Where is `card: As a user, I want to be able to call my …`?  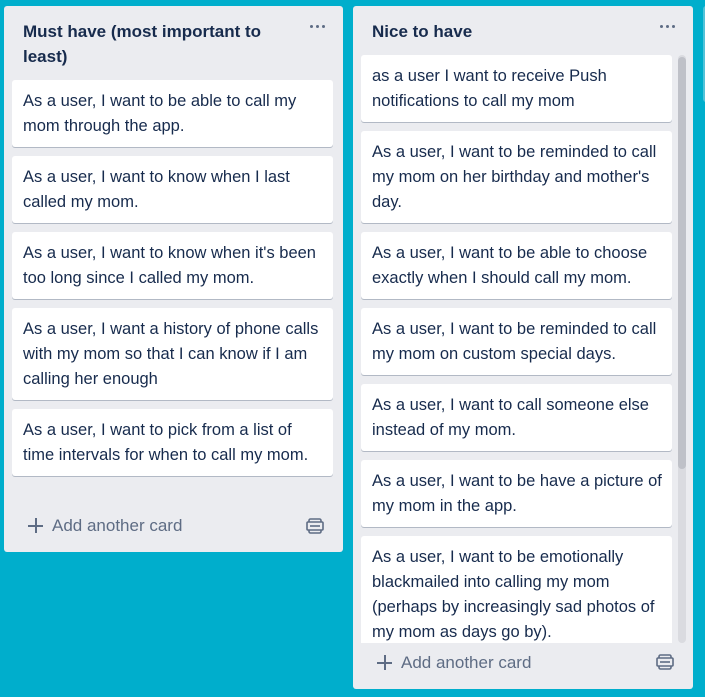 card: As a user, I want to be able to call my … is located at coordinates (172, 113).